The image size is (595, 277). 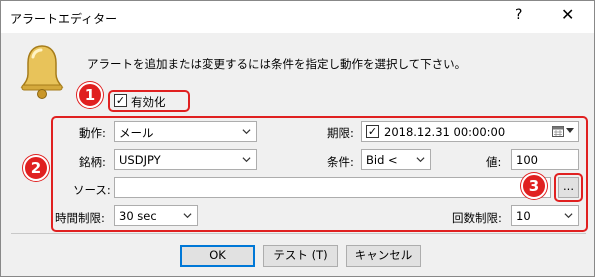 I want to click on action-select: メール, so click(x=185, y=131).